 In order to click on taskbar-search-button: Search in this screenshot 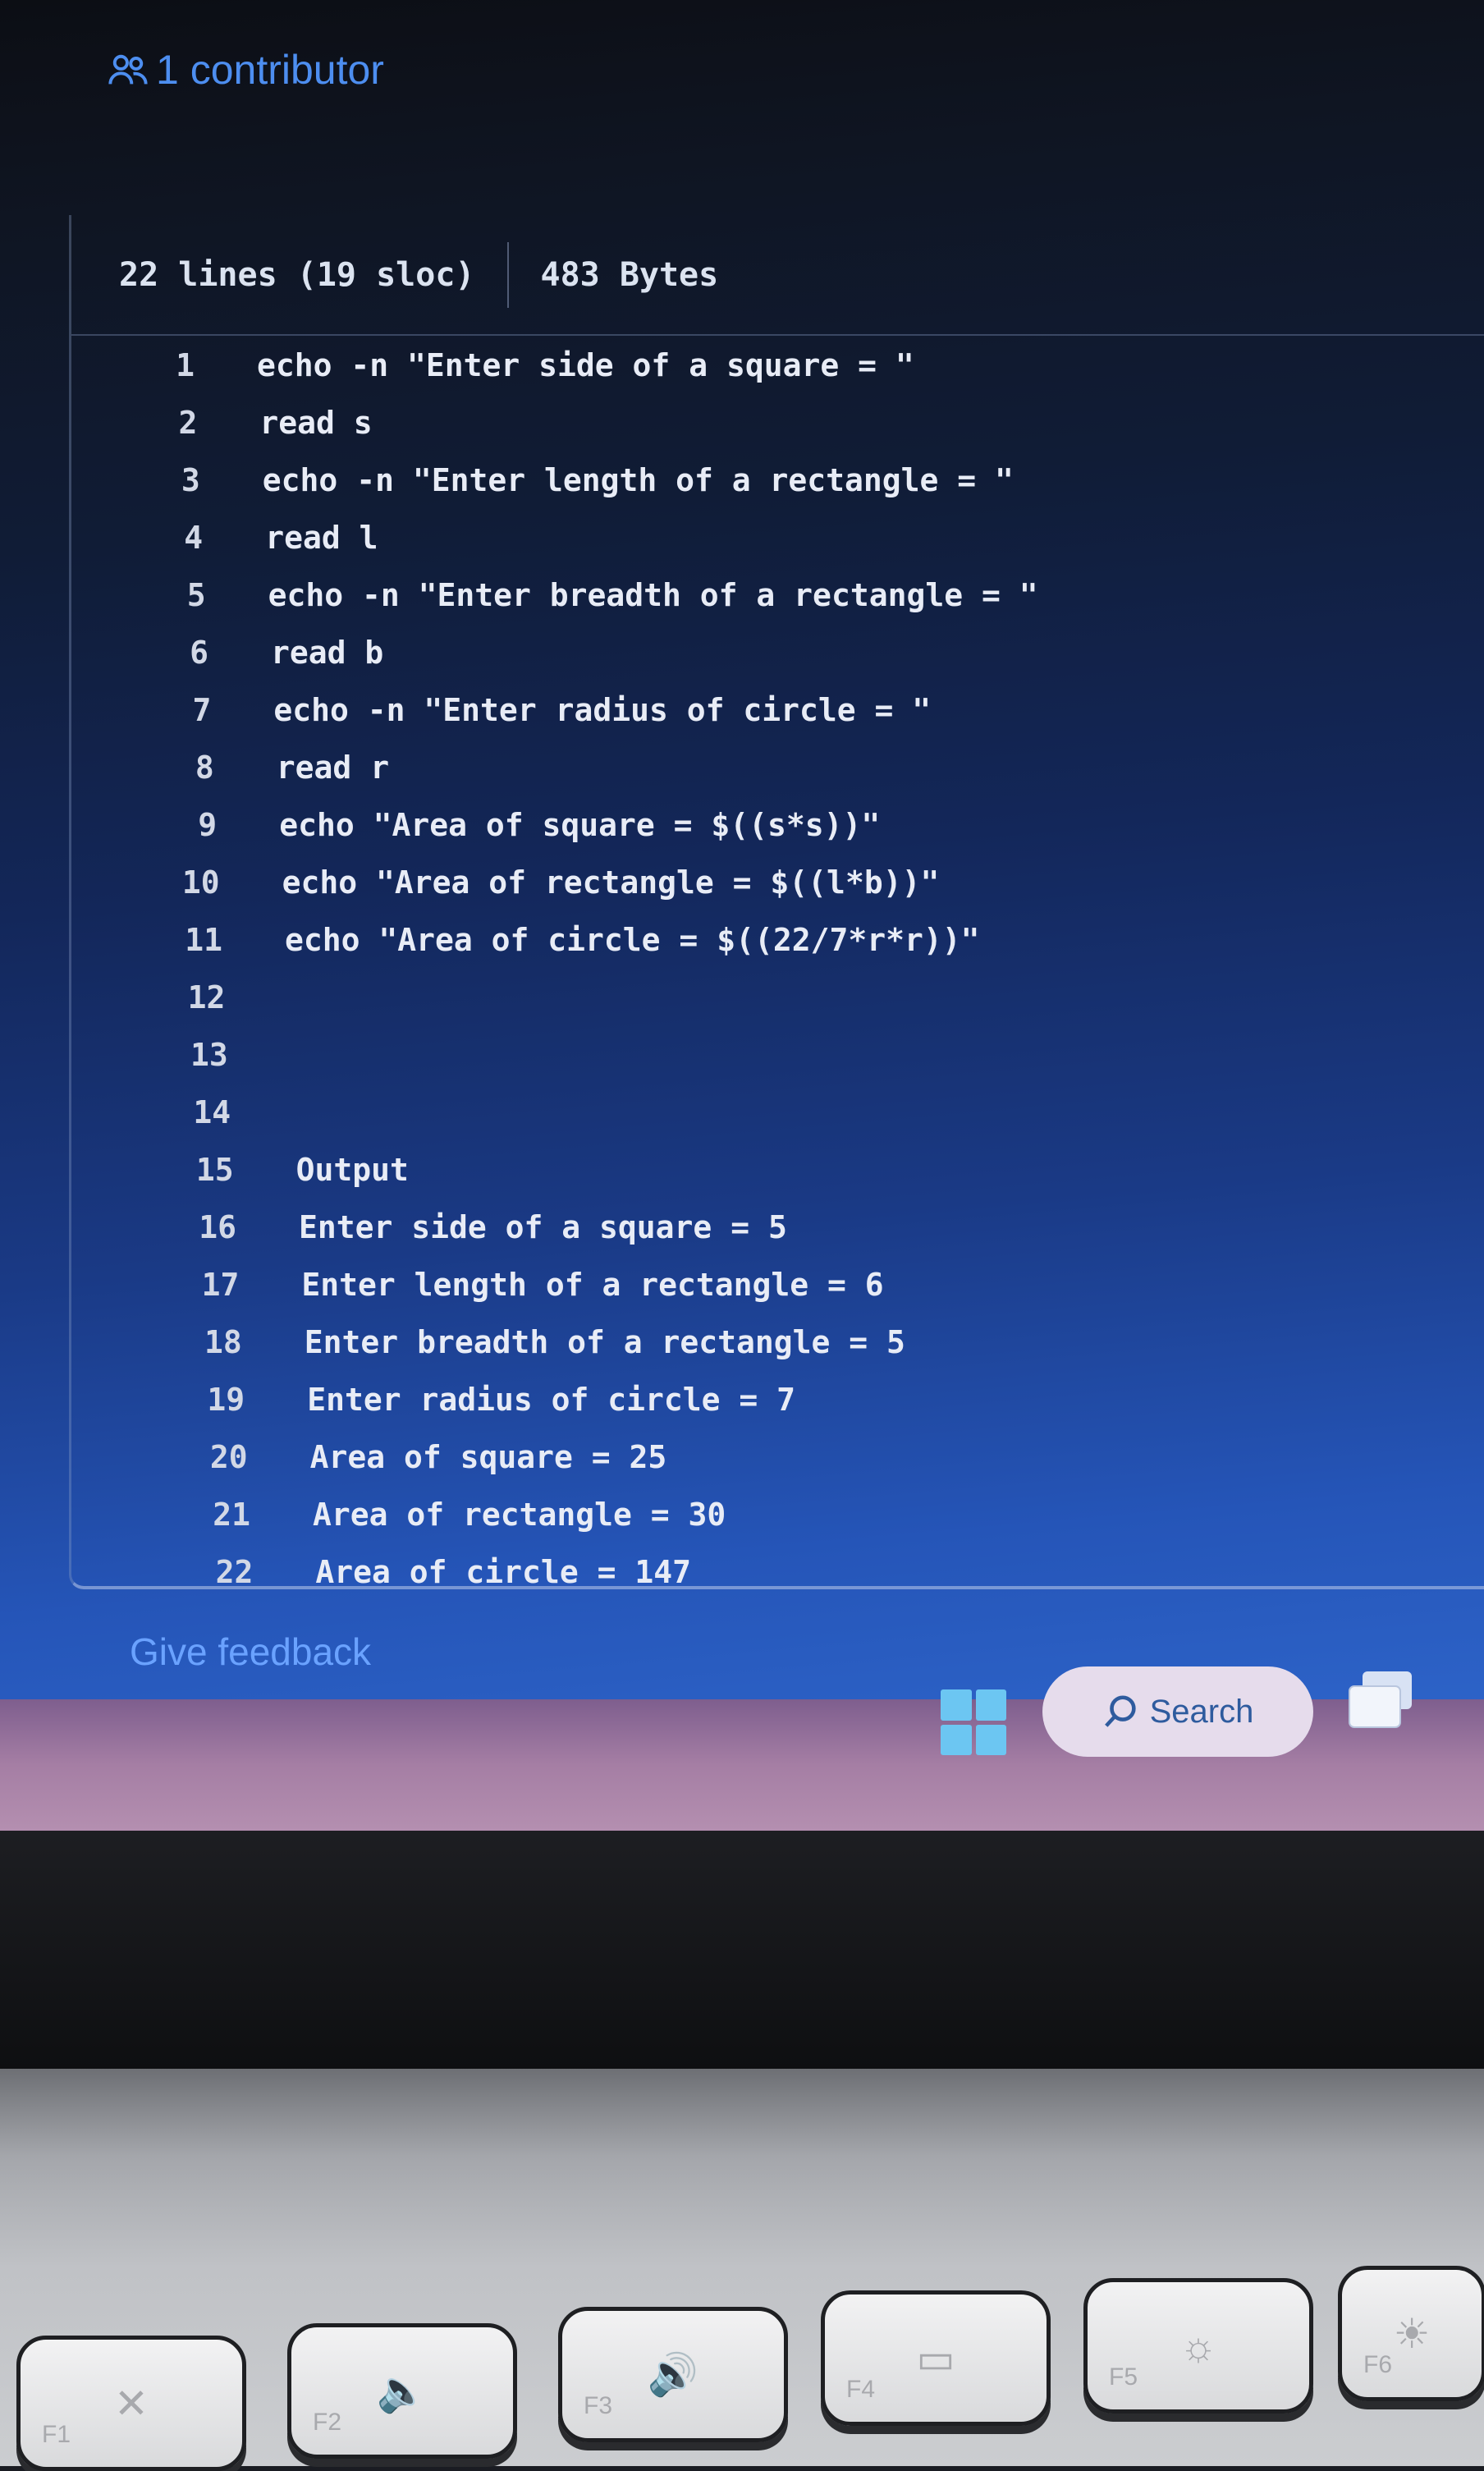, I will do `click(1177, 1711)`.